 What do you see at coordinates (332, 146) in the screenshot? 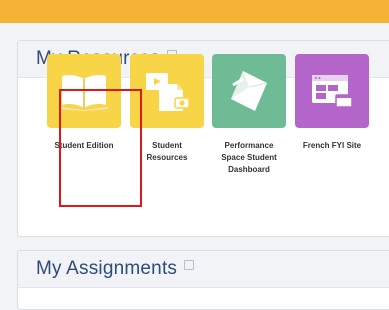
I see `tile-label: French FYI Site` at bounding box center [332, 146].